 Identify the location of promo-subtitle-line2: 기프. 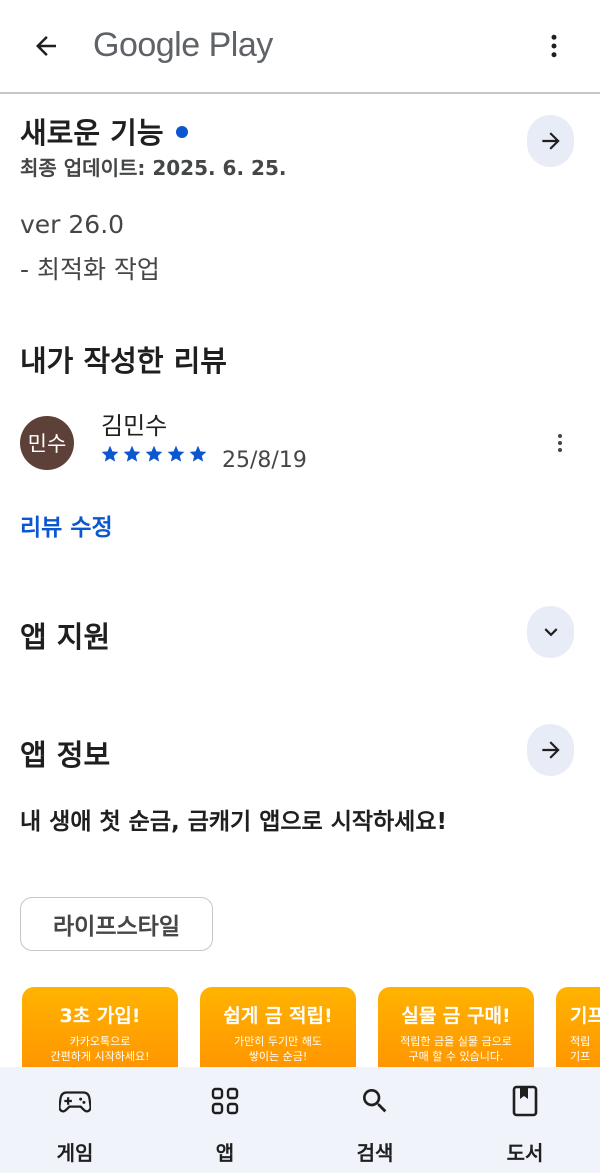
(580, 1056).